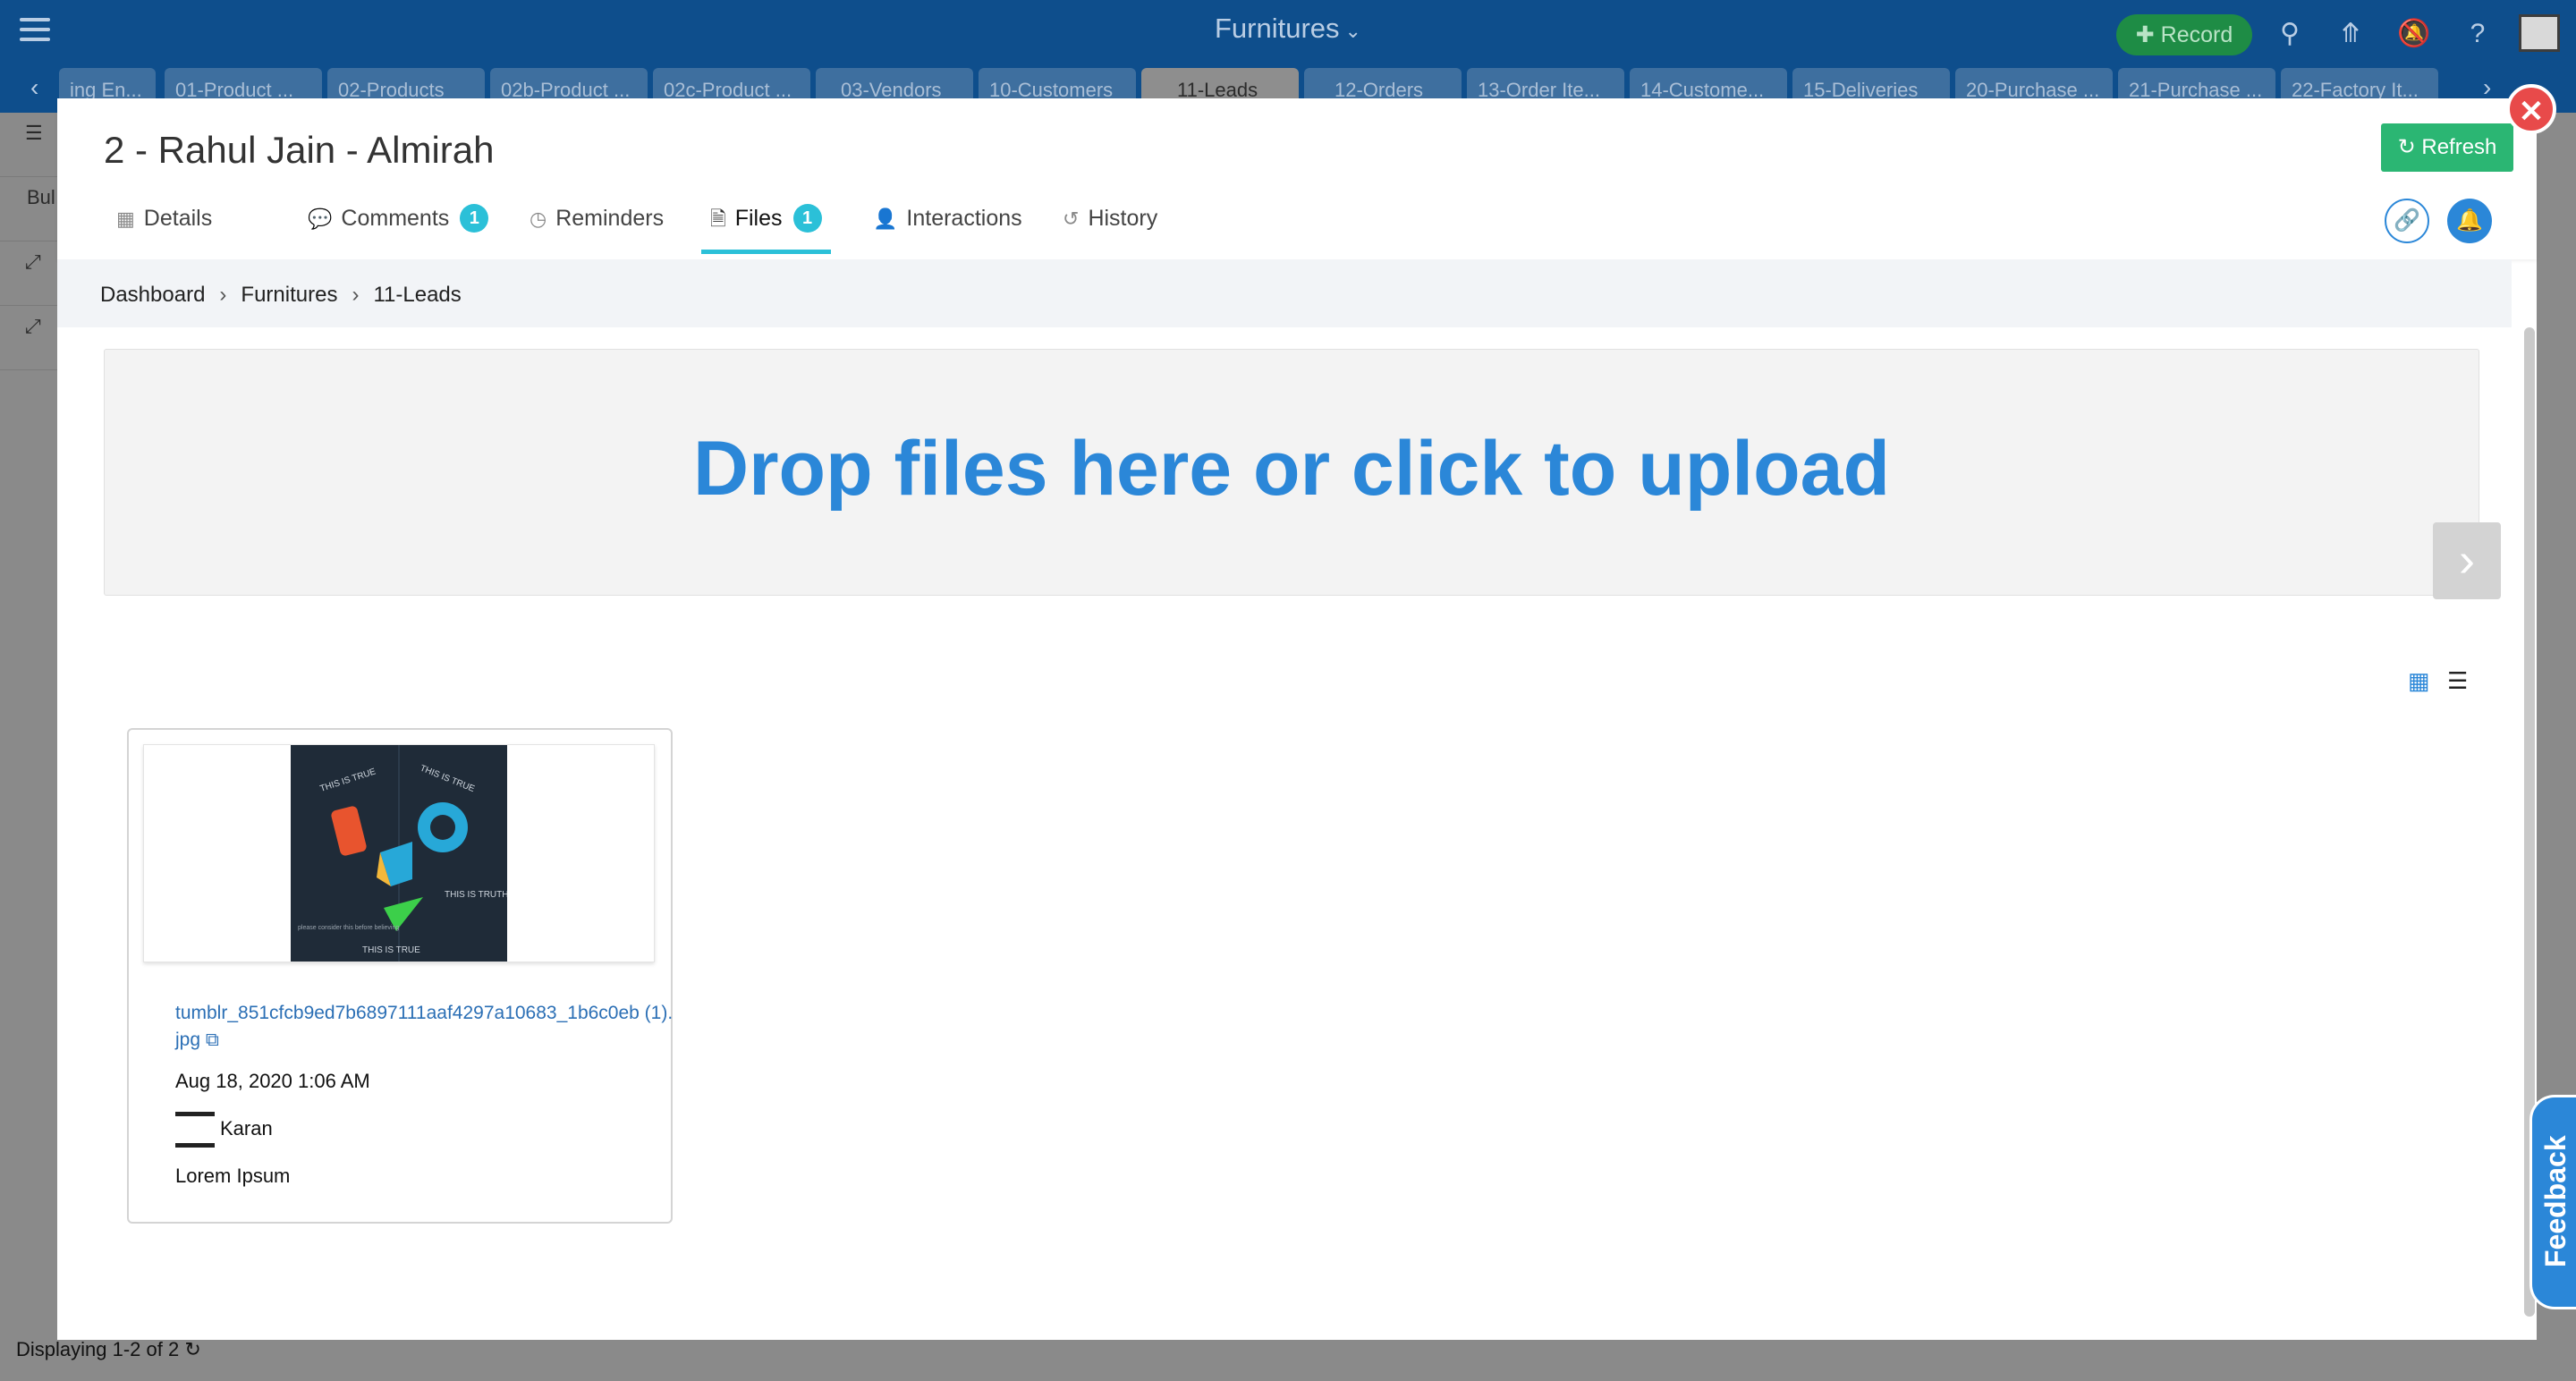 This screenshot has width=2576, height=1381. Describe the element at coordinates (2145, 34) in the screenshot. I see `plus-icon: ✚` at that location.